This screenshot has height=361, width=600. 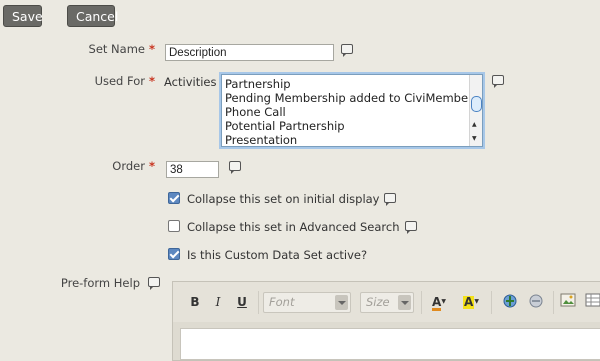 I want to click on text-color-button: A▼, so click(x=439, y=302).